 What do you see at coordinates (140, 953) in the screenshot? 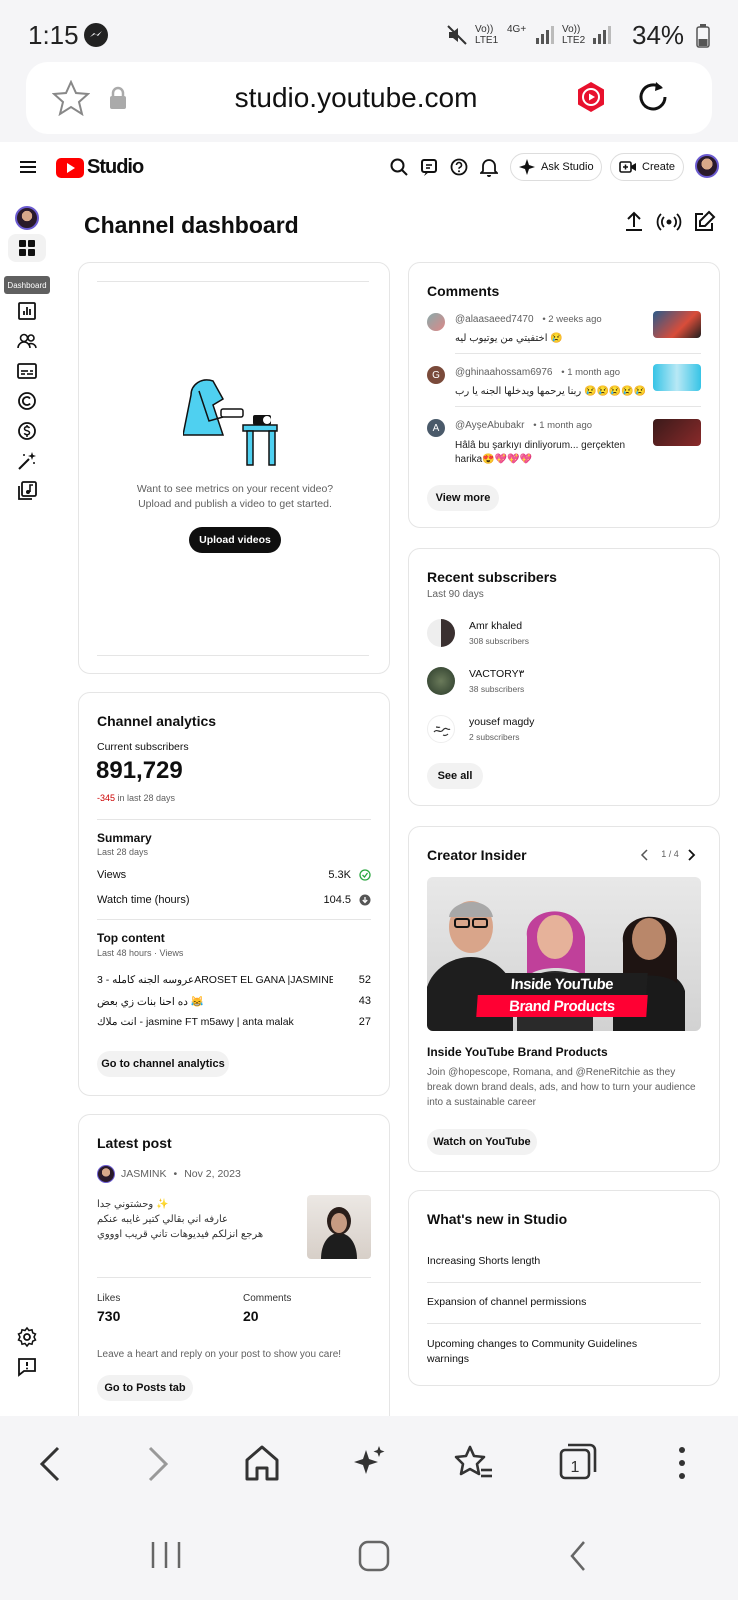
I see `top-content-sub: Last 48 hours · Views` at bounding box center [140, 953].